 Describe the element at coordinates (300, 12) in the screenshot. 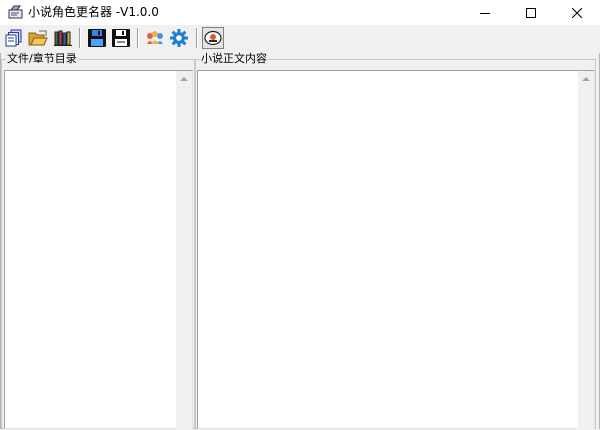

I see `title-bar: 小说角色更名器 -V1.0.0` at that location.